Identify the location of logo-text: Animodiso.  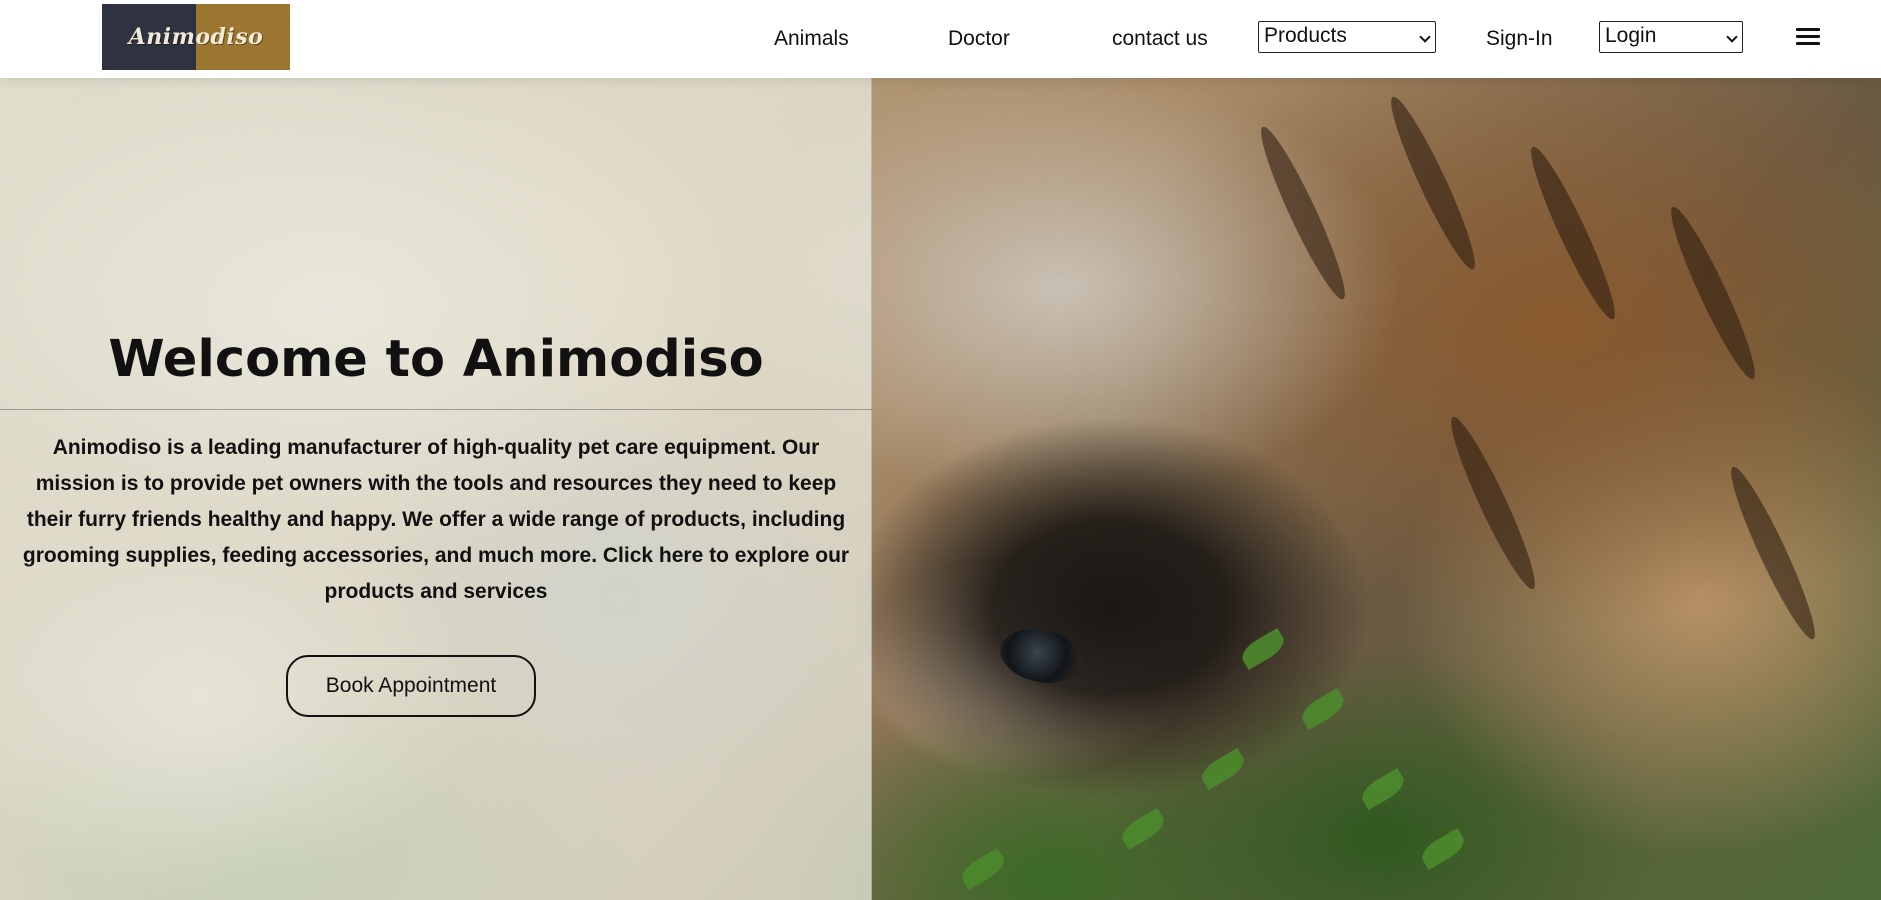
(196, 37).